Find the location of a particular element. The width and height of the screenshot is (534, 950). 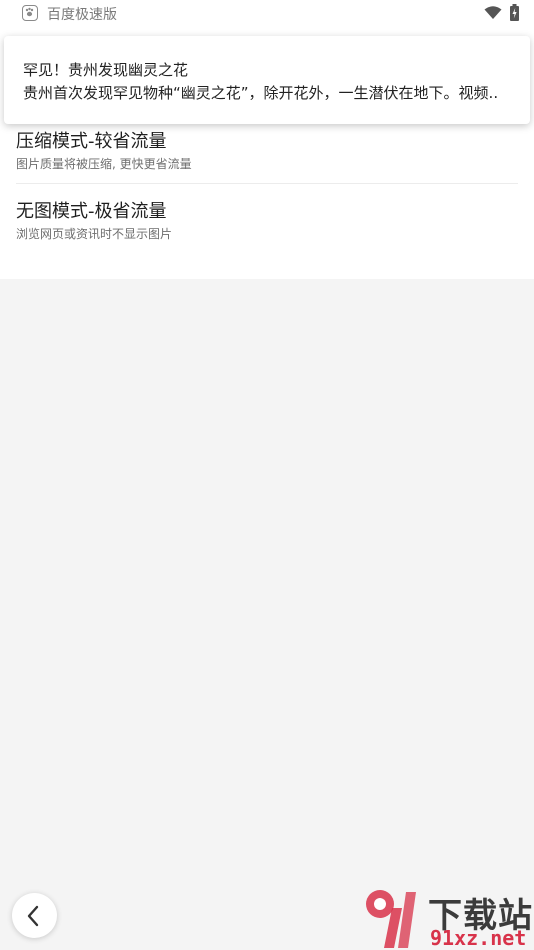

status-bar: 百度极速版 is located at coordinates (267, 13).